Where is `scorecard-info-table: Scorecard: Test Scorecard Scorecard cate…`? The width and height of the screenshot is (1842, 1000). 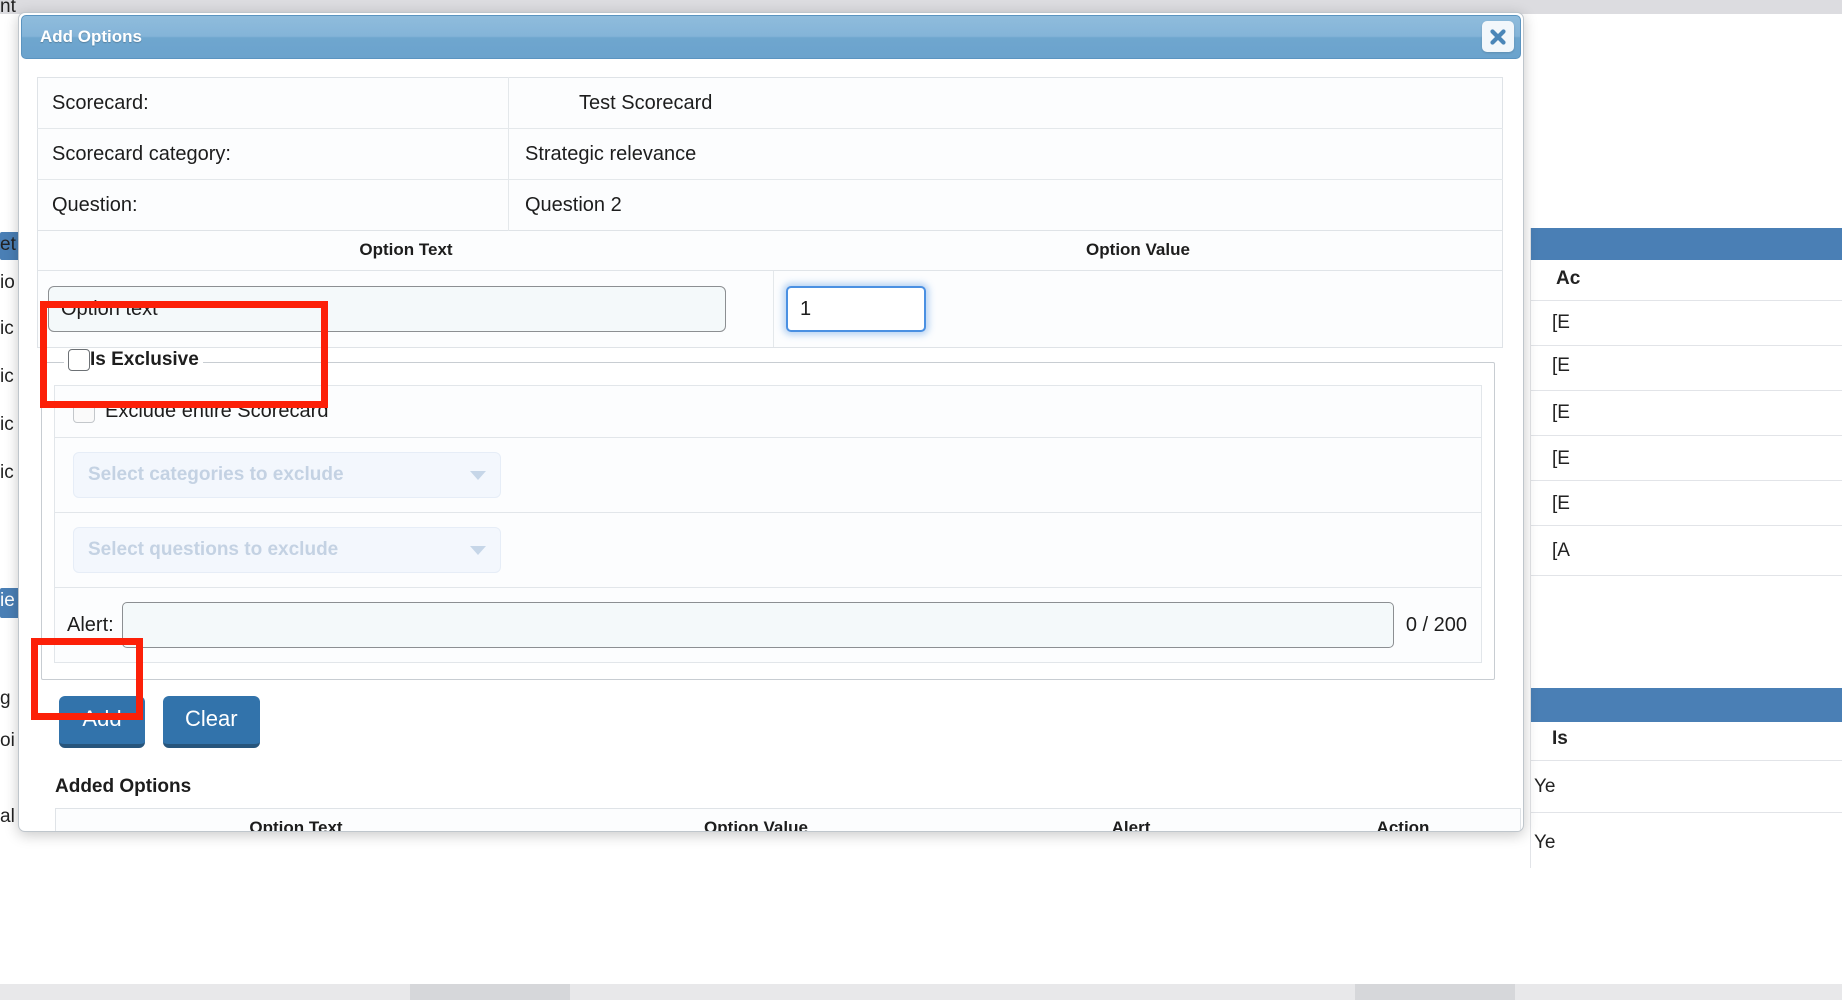
scorecard-info-table: Scorecard: Test Scorecard Scorecard cate… is located at coordinates (770, 154).